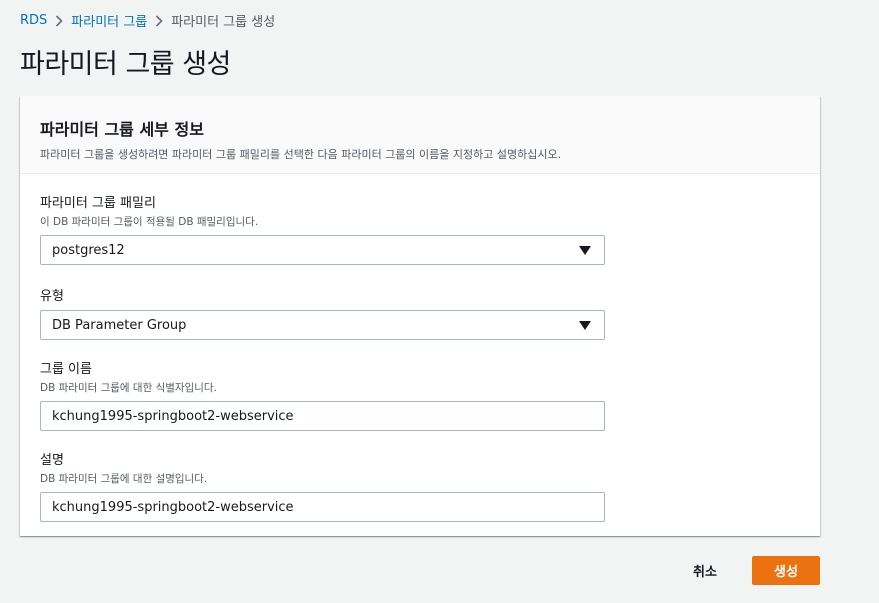 The height and width of the screenshot is (603, 879). Describe the element at coordinates (322, 416) in the screenshot. I see `group-name-input: kchung1995-springboot2-webservice` at that location.